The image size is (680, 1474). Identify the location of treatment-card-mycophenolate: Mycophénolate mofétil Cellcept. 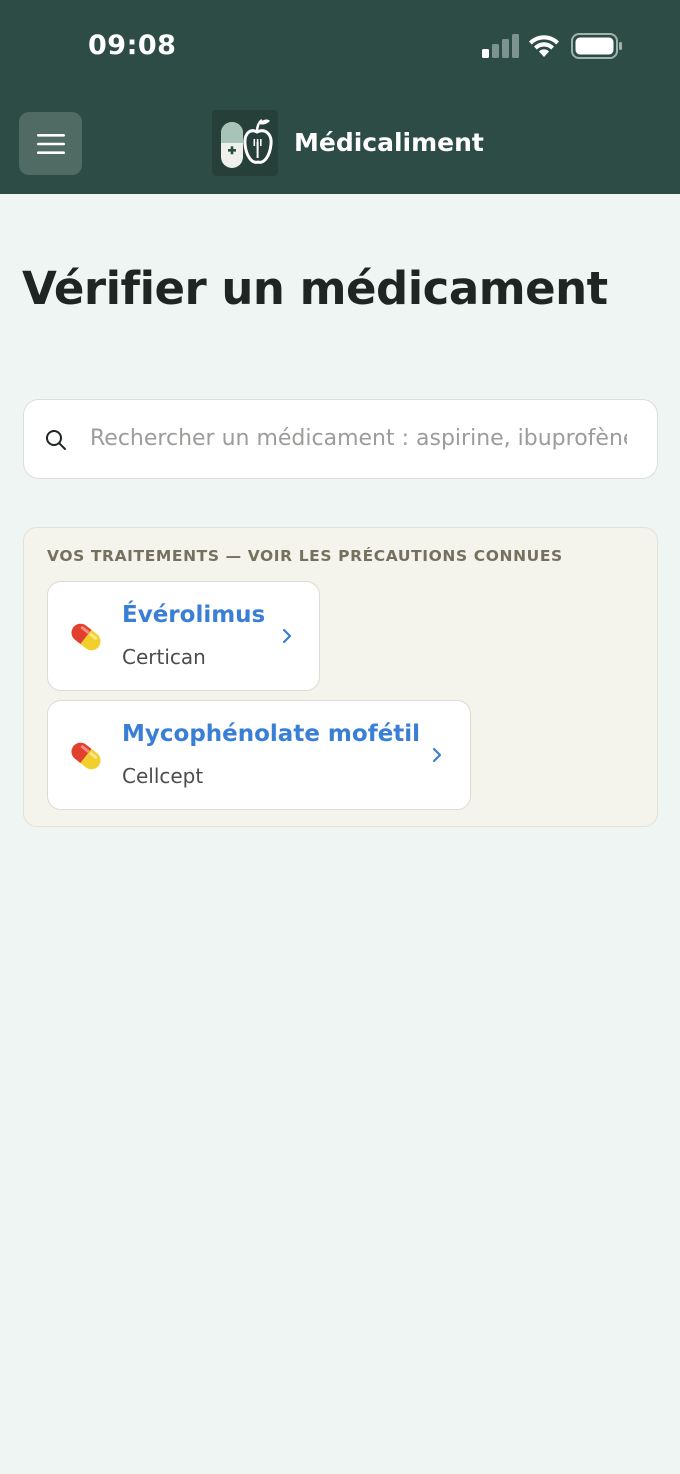
(259, 755).